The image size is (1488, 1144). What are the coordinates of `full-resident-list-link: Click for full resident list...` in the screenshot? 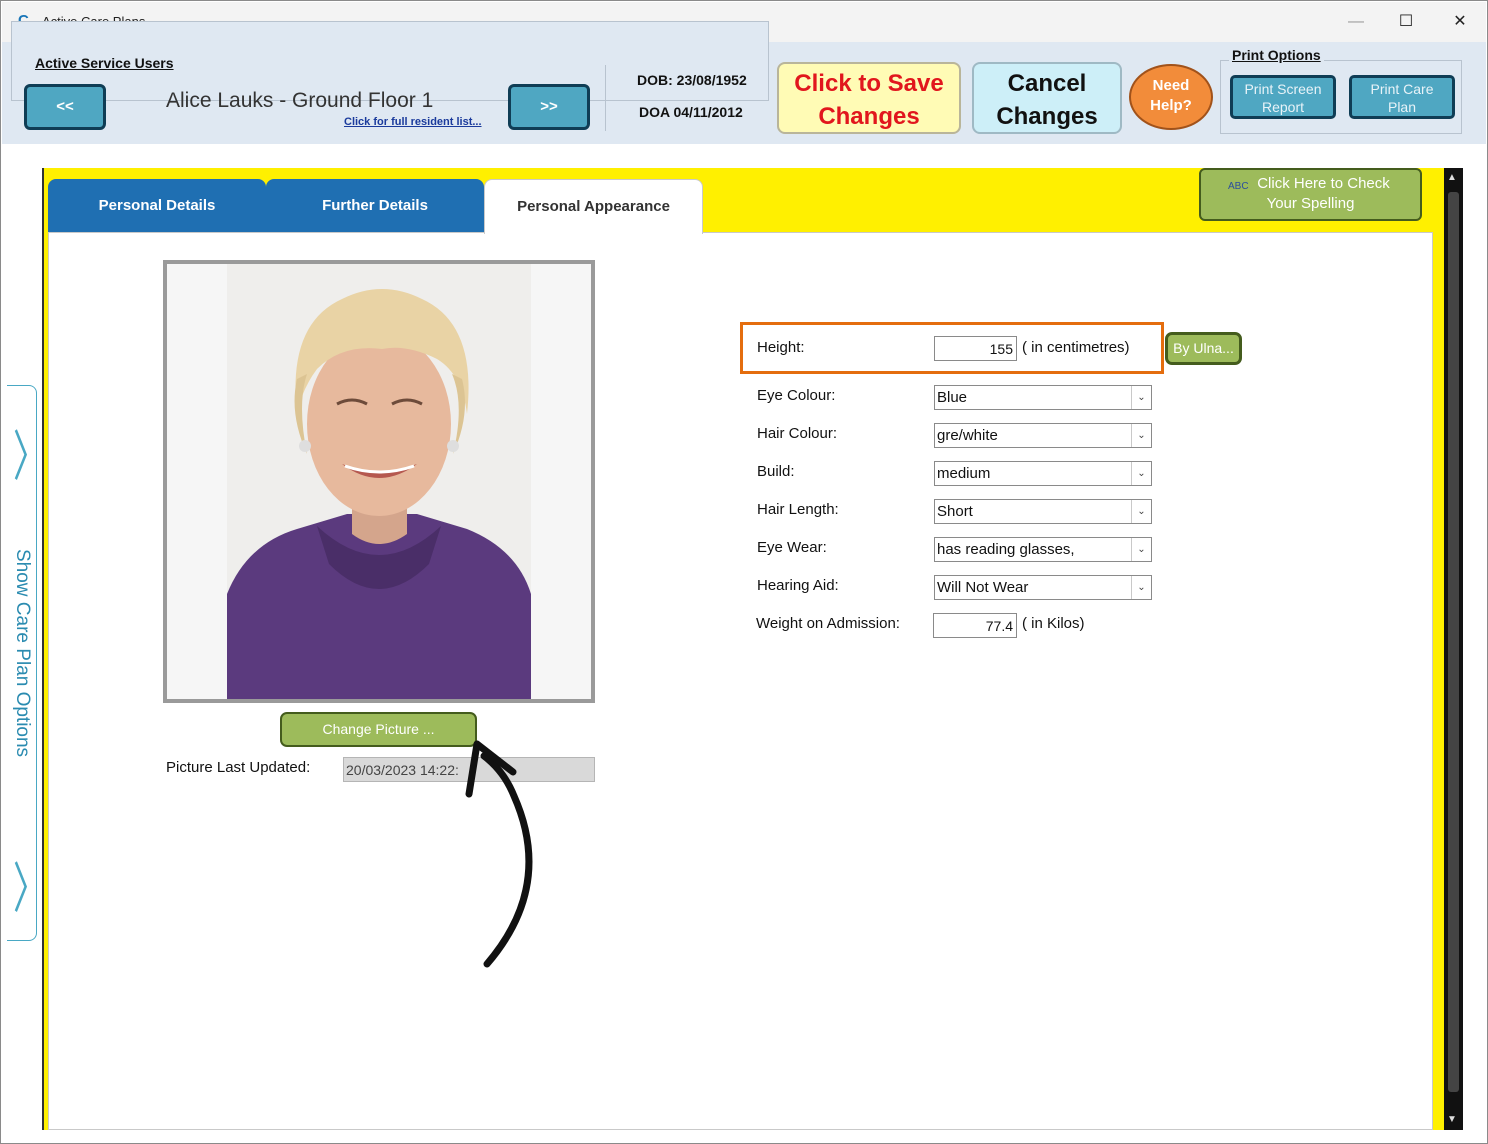 It's located at (413, 122).